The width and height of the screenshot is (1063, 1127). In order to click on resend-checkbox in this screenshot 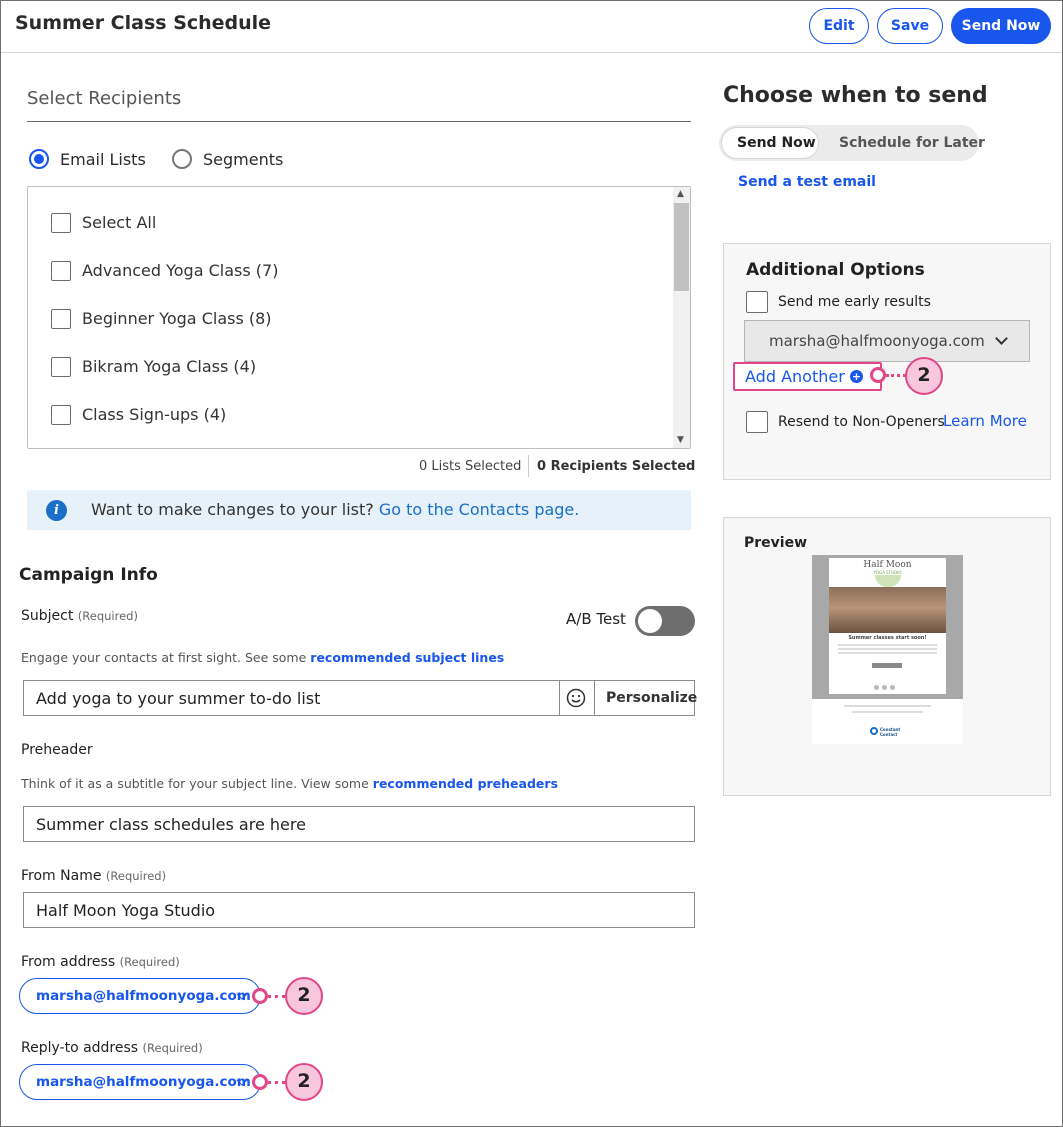, I will do `click(757, 422)`.